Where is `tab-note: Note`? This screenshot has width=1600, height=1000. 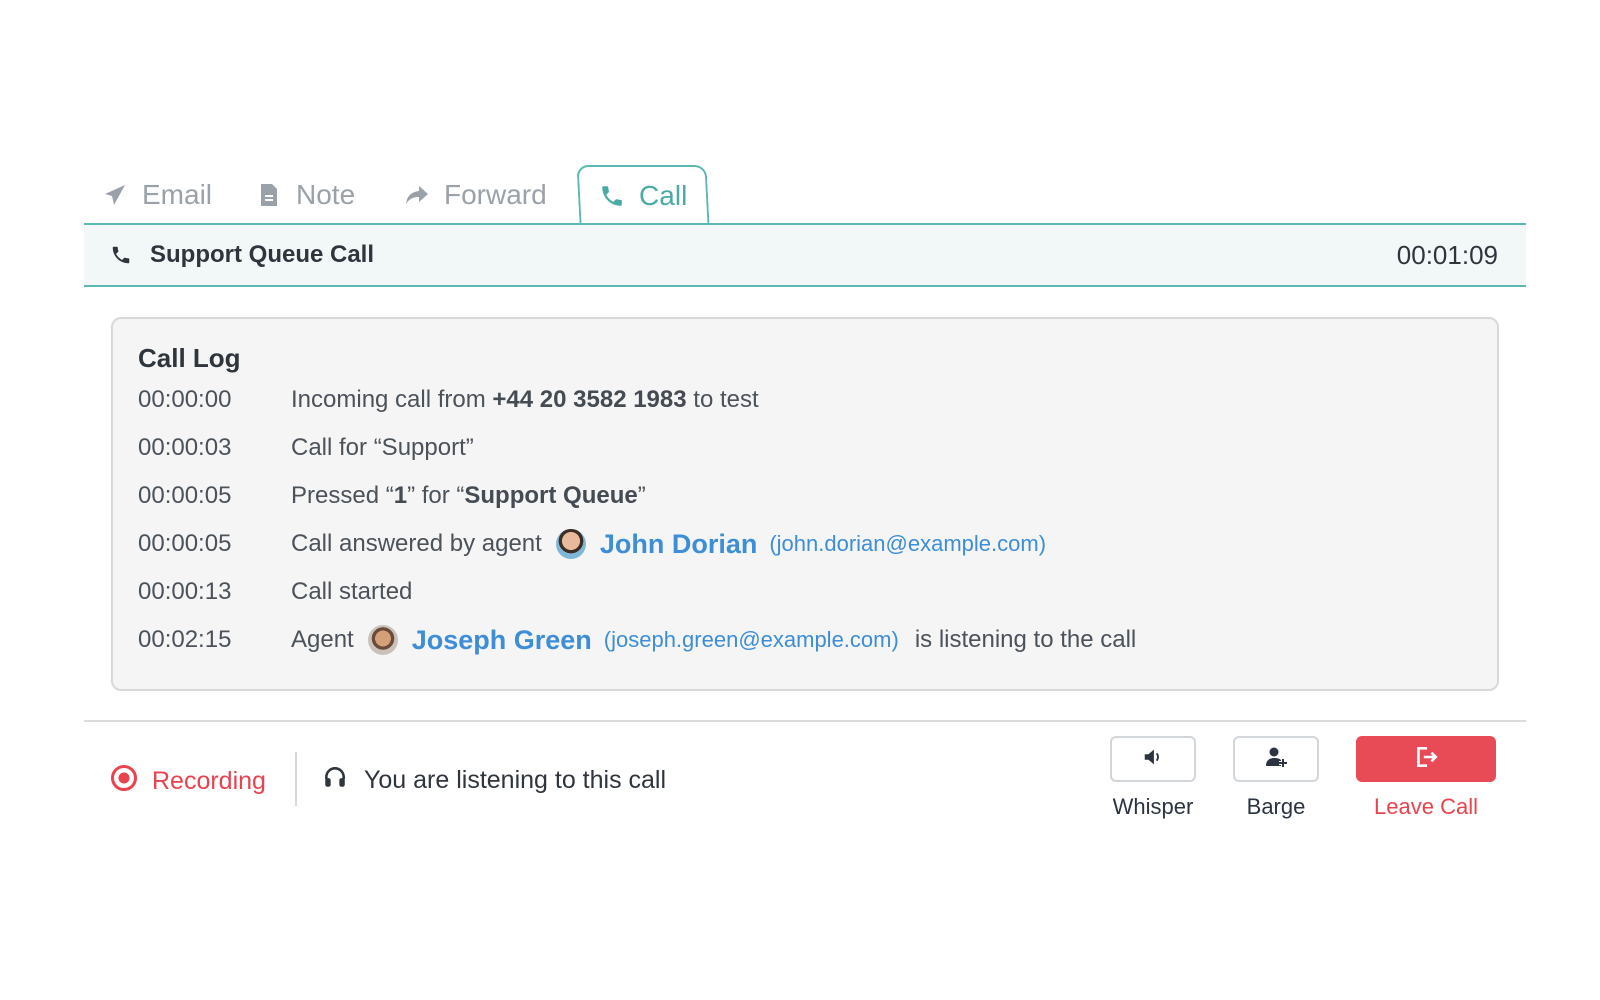
tab-note: Note is located at coordinates (305, 195).